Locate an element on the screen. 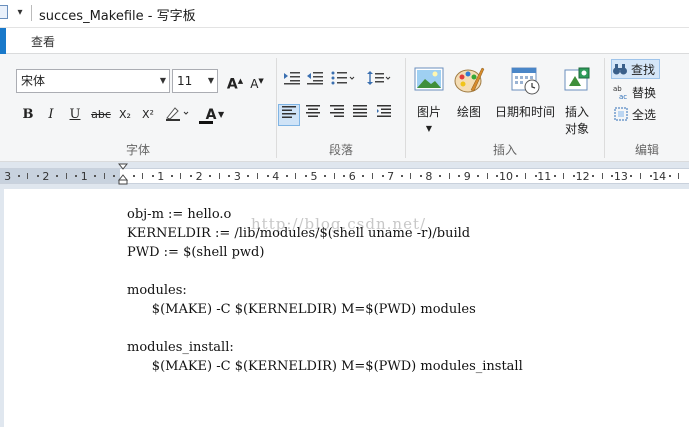  insert-datetime-button: 日期和时间 is located at coordinates (525, 92).